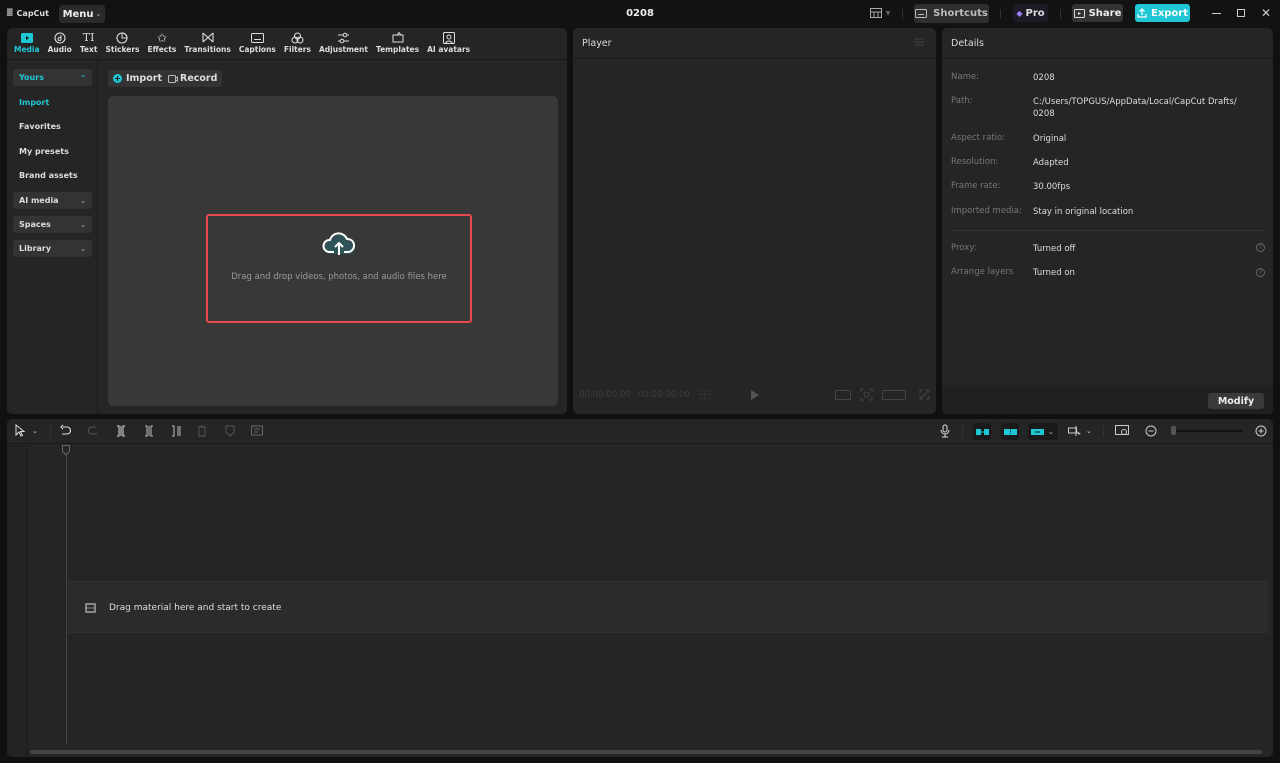 The height and width of the screenshot is (763, 1280). What do you see at coordinates (34, 102) in the screenshot?
I see `sidebar-item-import: Import` at bounding box center [34, 102].